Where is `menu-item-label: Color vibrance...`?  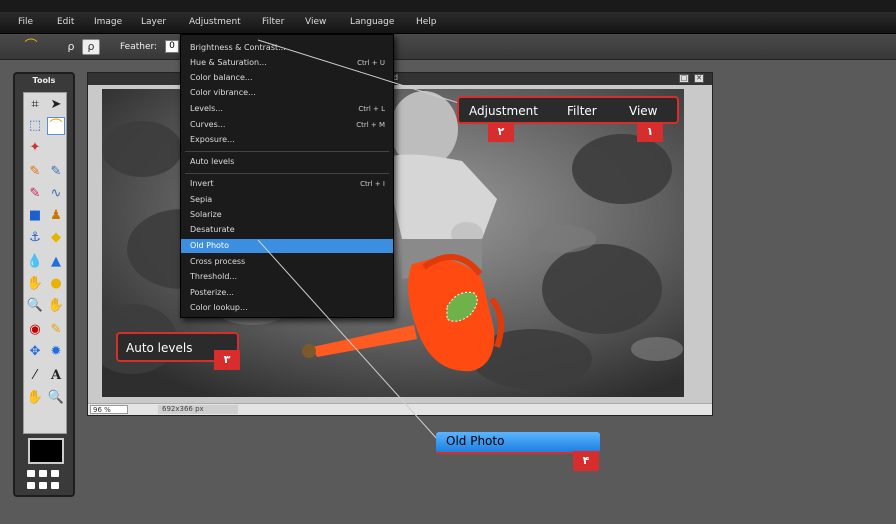 menu-item-label: Color vibrance... is located at coordinates (223, 92).